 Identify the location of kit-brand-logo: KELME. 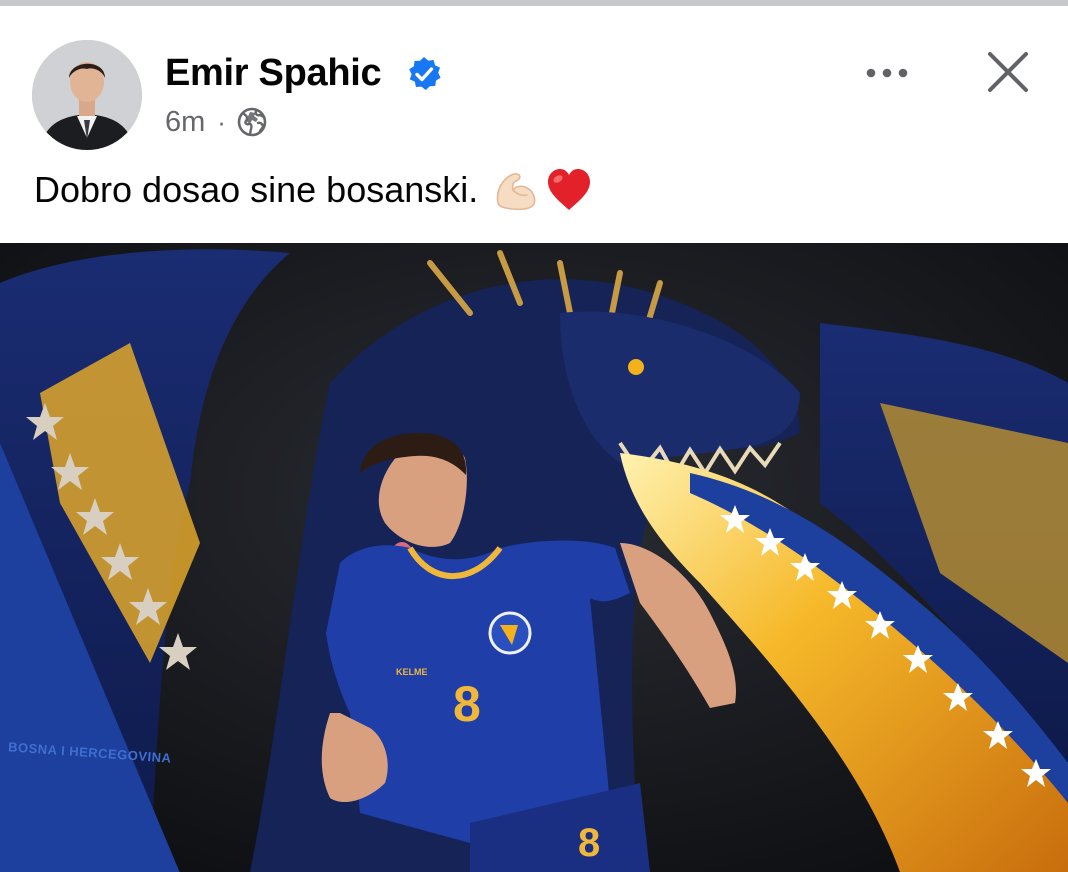
(412, 672).